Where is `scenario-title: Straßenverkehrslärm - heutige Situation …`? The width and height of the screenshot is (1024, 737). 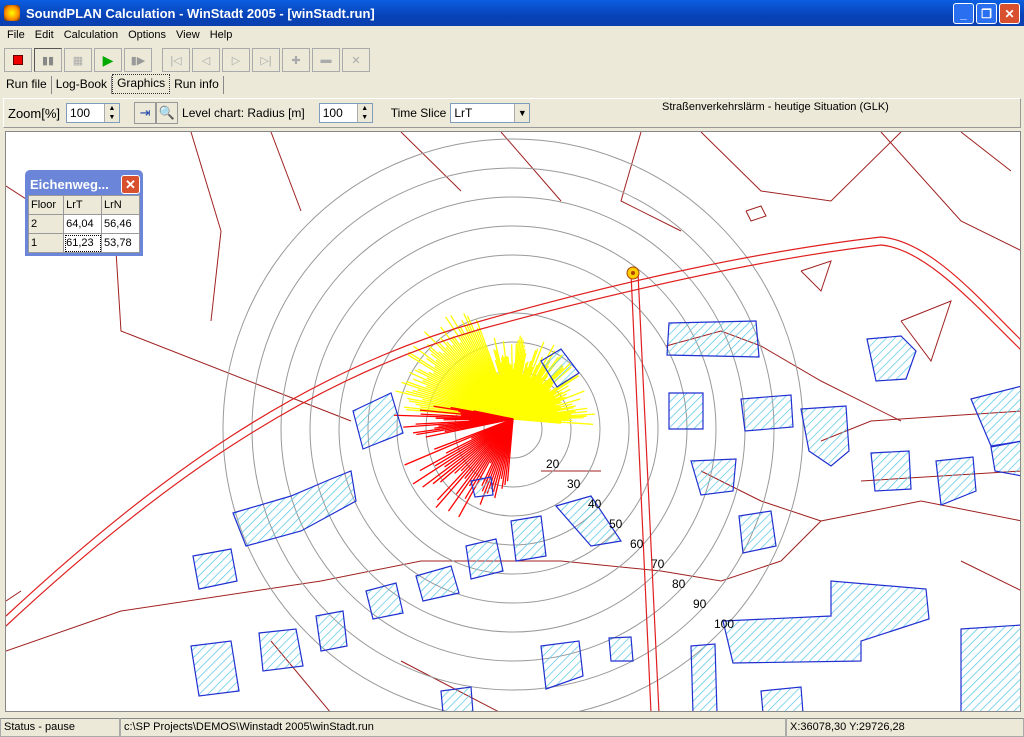 scenario-title: Straßenverkehrslärm - heutige Situation … is located at coordinates (775, 107).